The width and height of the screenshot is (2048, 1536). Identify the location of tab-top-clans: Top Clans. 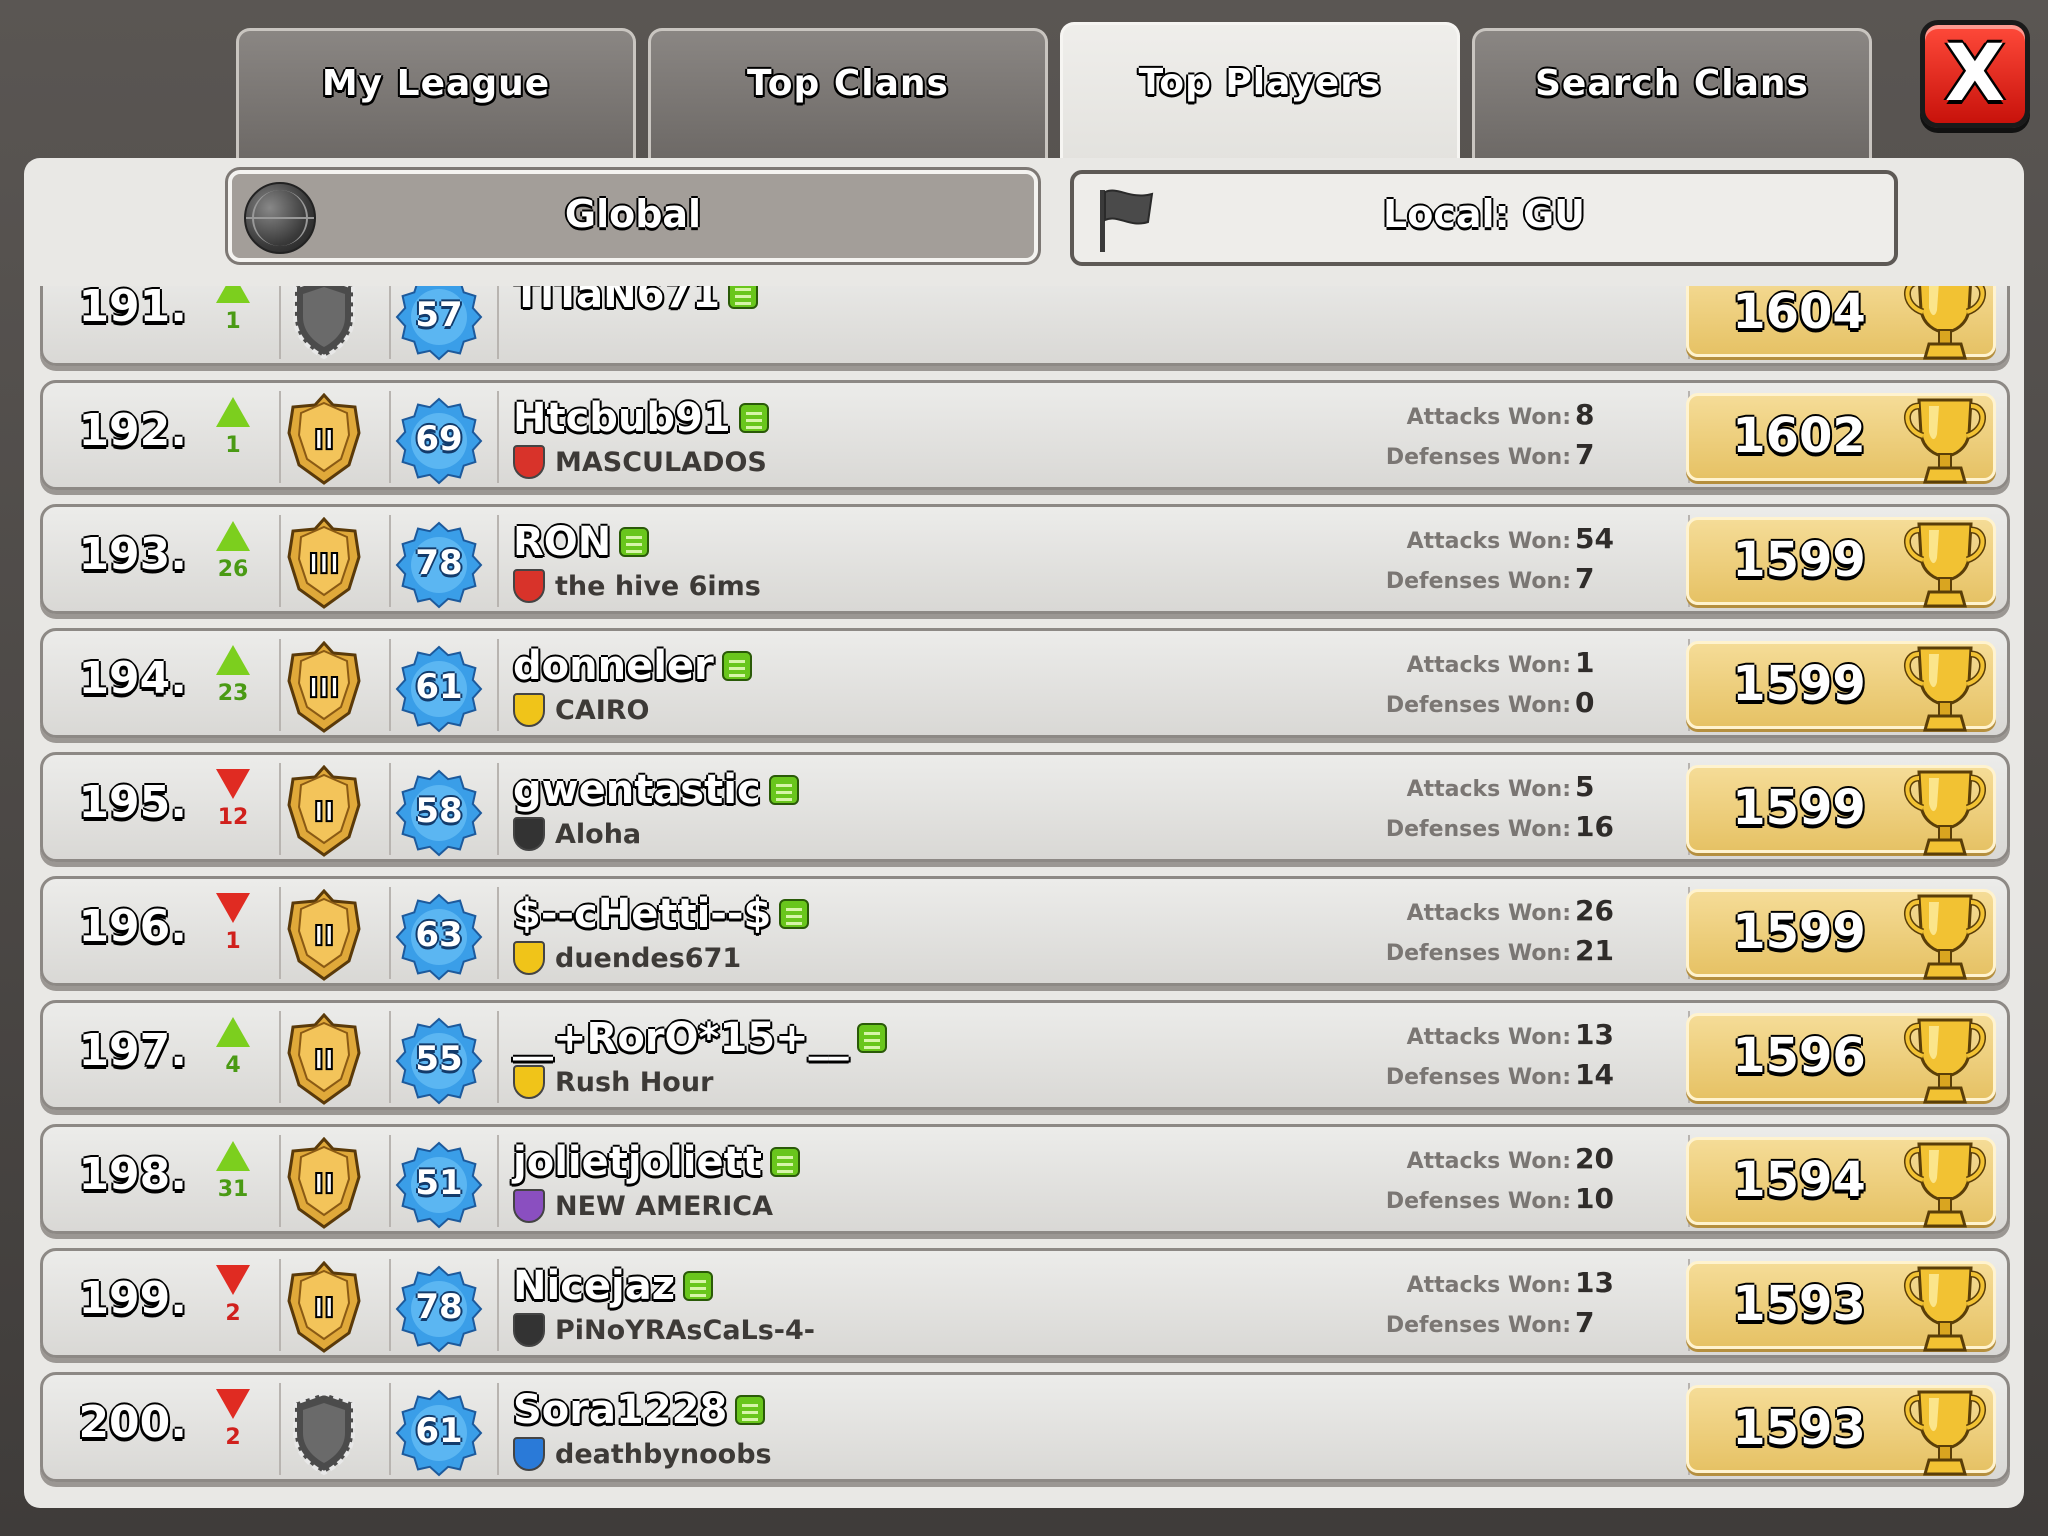
(848, 93).